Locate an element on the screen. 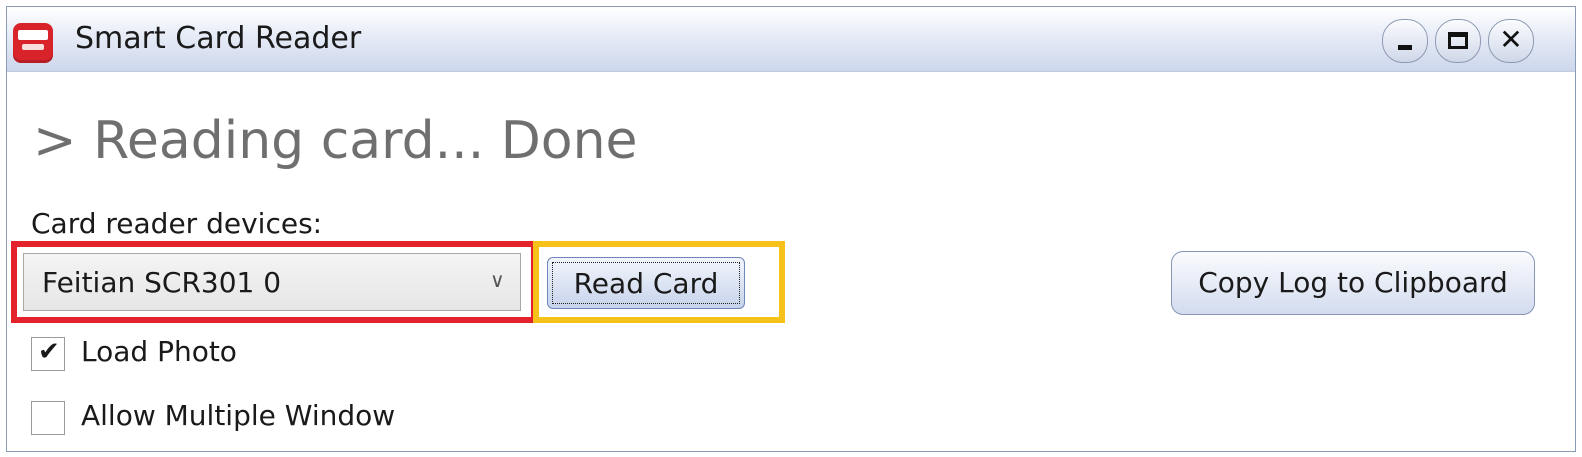  device-select-highlight is located at coordinates (274, 282).